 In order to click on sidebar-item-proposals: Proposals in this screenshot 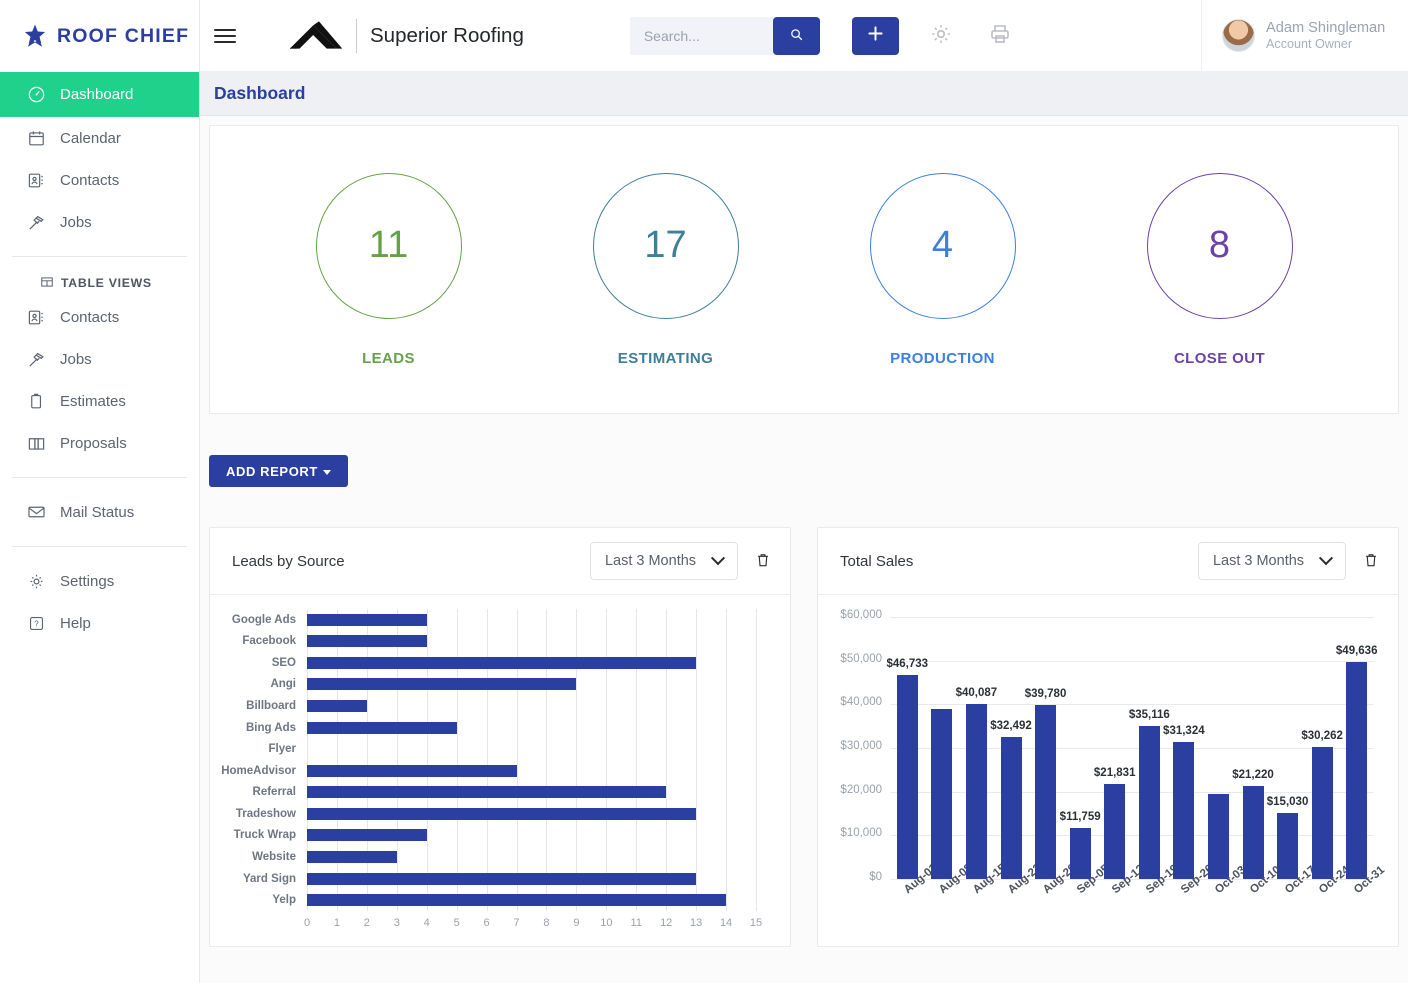, I will do `click(99, 443)`.